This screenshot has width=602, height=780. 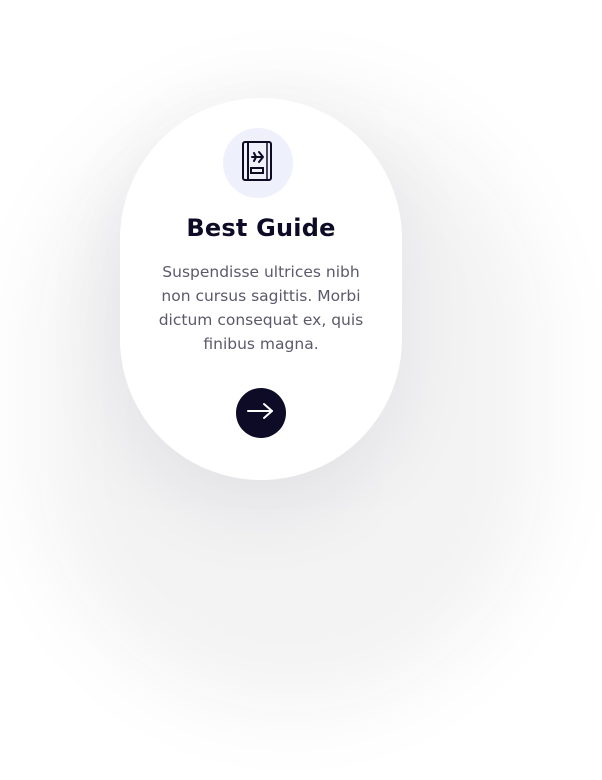 I want to click on card-title: Best Guide, so click(x=261, y=228).